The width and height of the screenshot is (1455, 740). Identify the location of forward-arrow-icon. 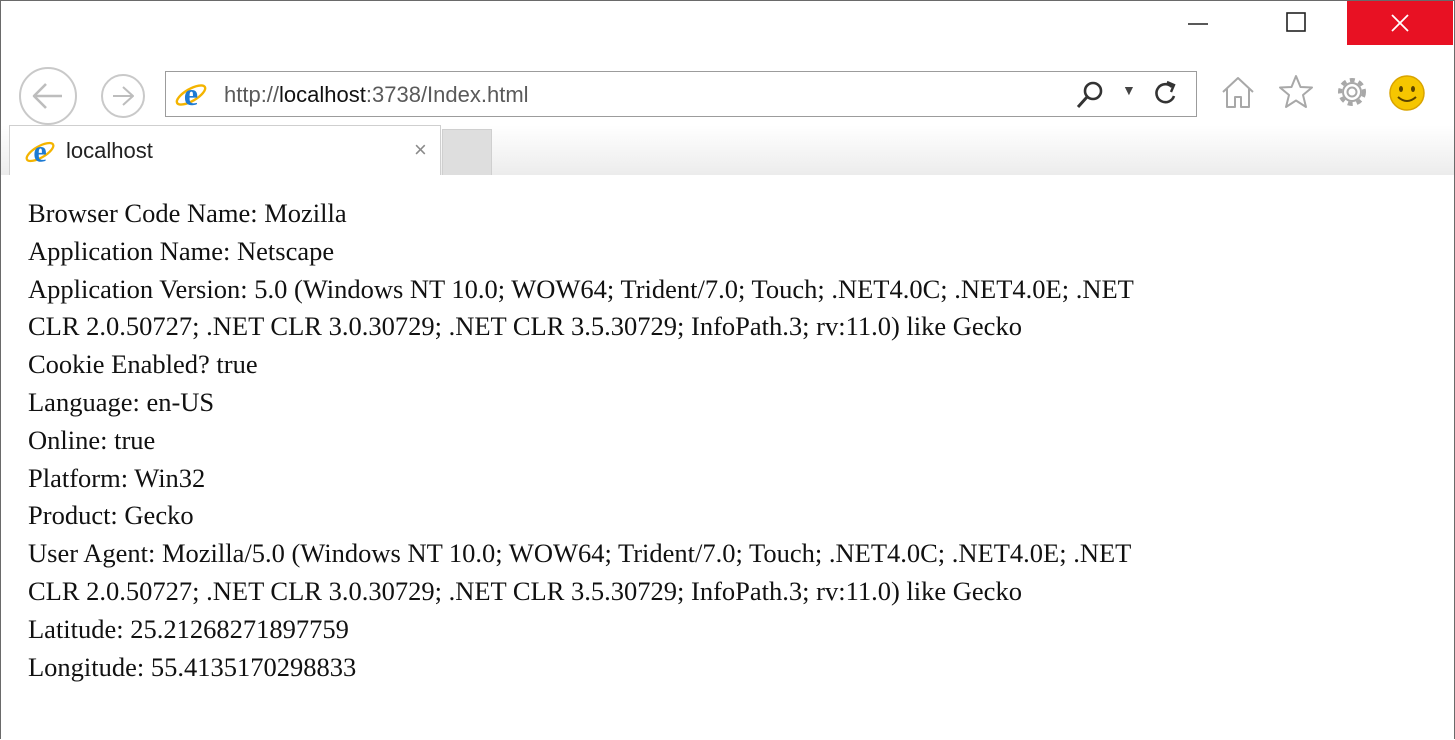
(123, 96).